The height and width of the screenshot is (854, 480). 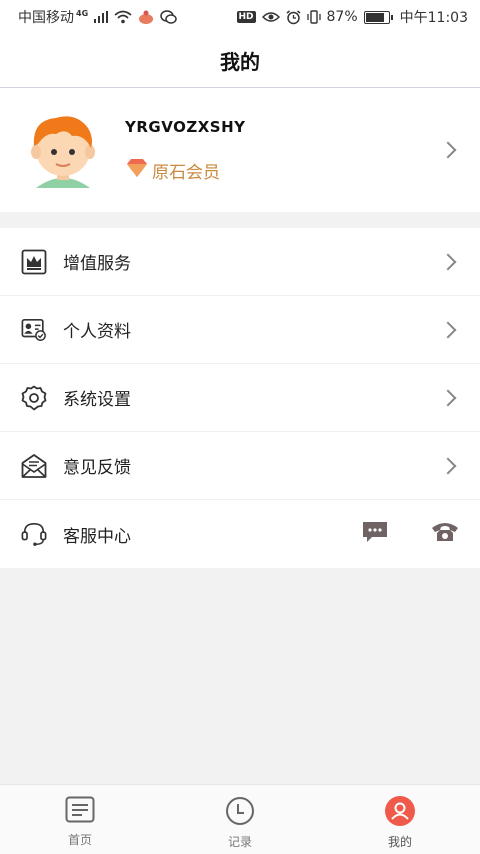 I want to click on bottom-tab-bar: 首页 记录 我的, so click(x=240, y=819).